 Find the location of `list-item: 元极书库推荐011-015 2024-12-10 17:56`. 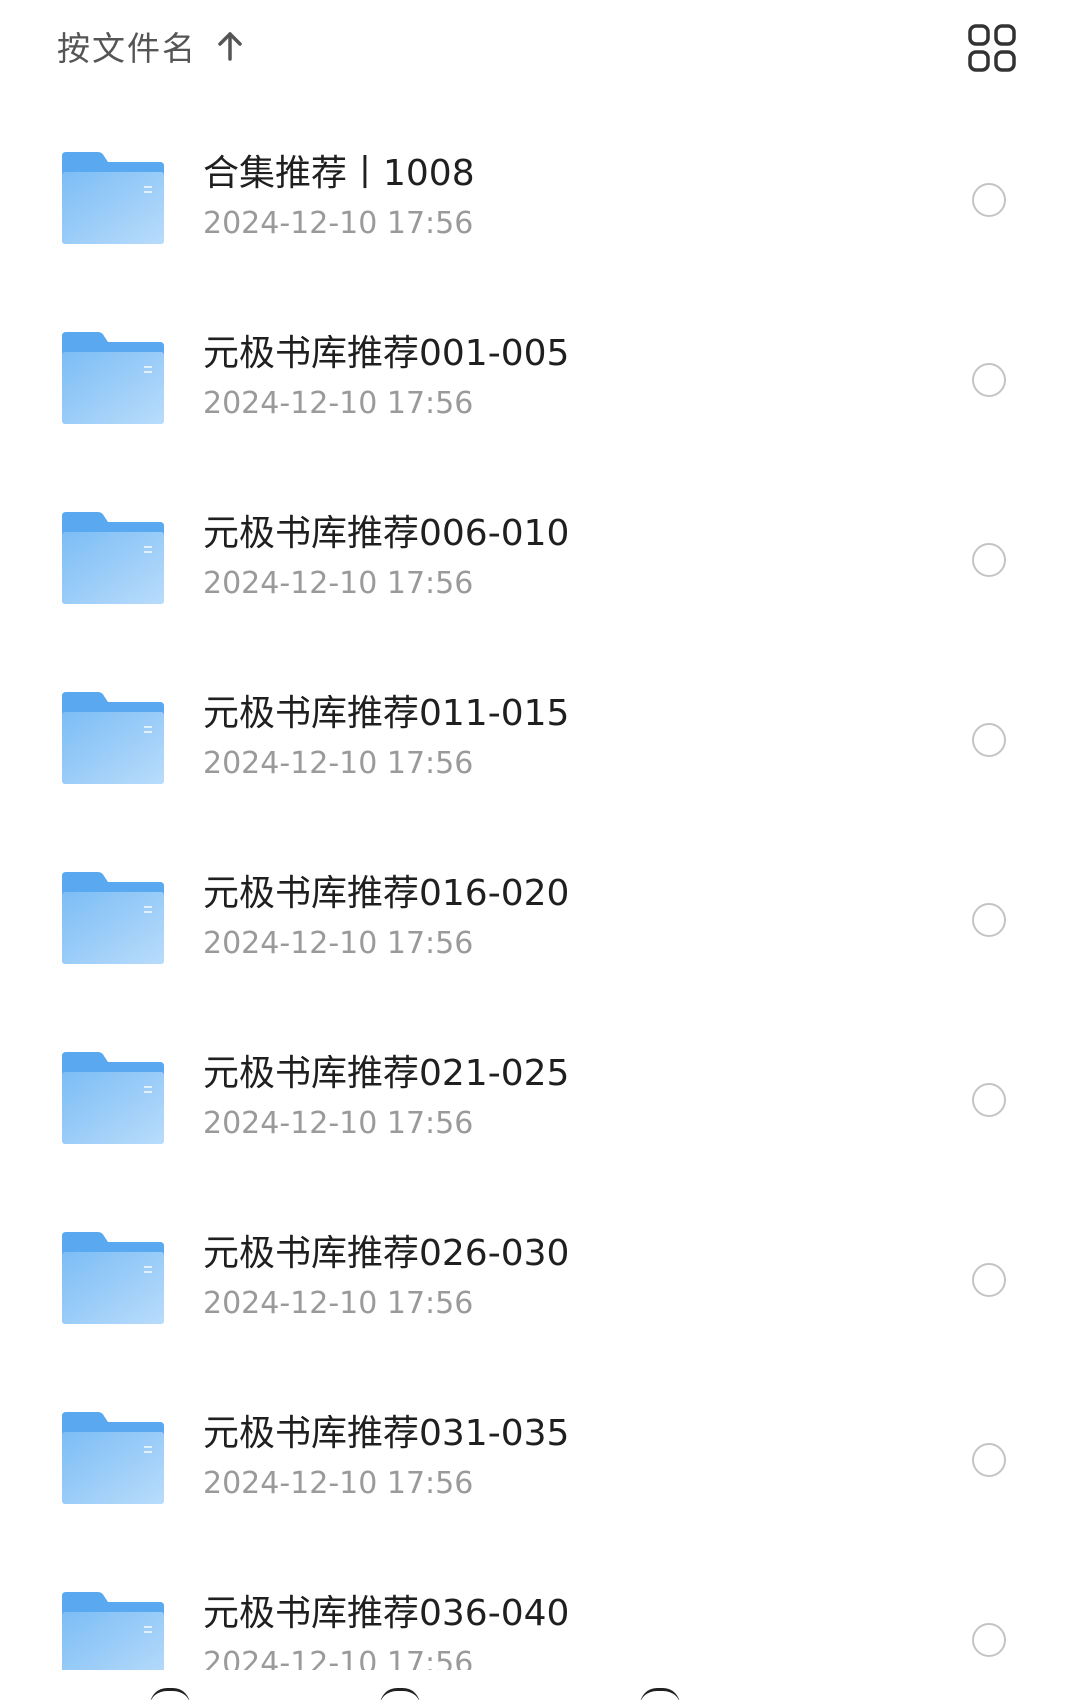

list-item: 元极书库推荐011-015 2024-12-10 17:56 is located at coordinates (540, 738).